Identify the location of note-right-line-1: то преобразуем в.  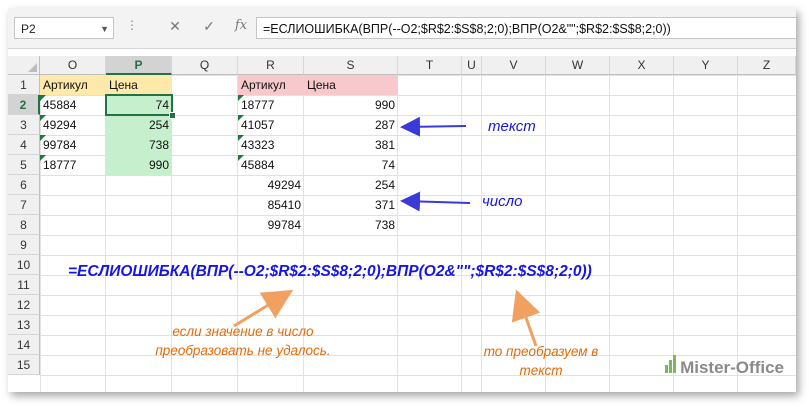
(541, 351).